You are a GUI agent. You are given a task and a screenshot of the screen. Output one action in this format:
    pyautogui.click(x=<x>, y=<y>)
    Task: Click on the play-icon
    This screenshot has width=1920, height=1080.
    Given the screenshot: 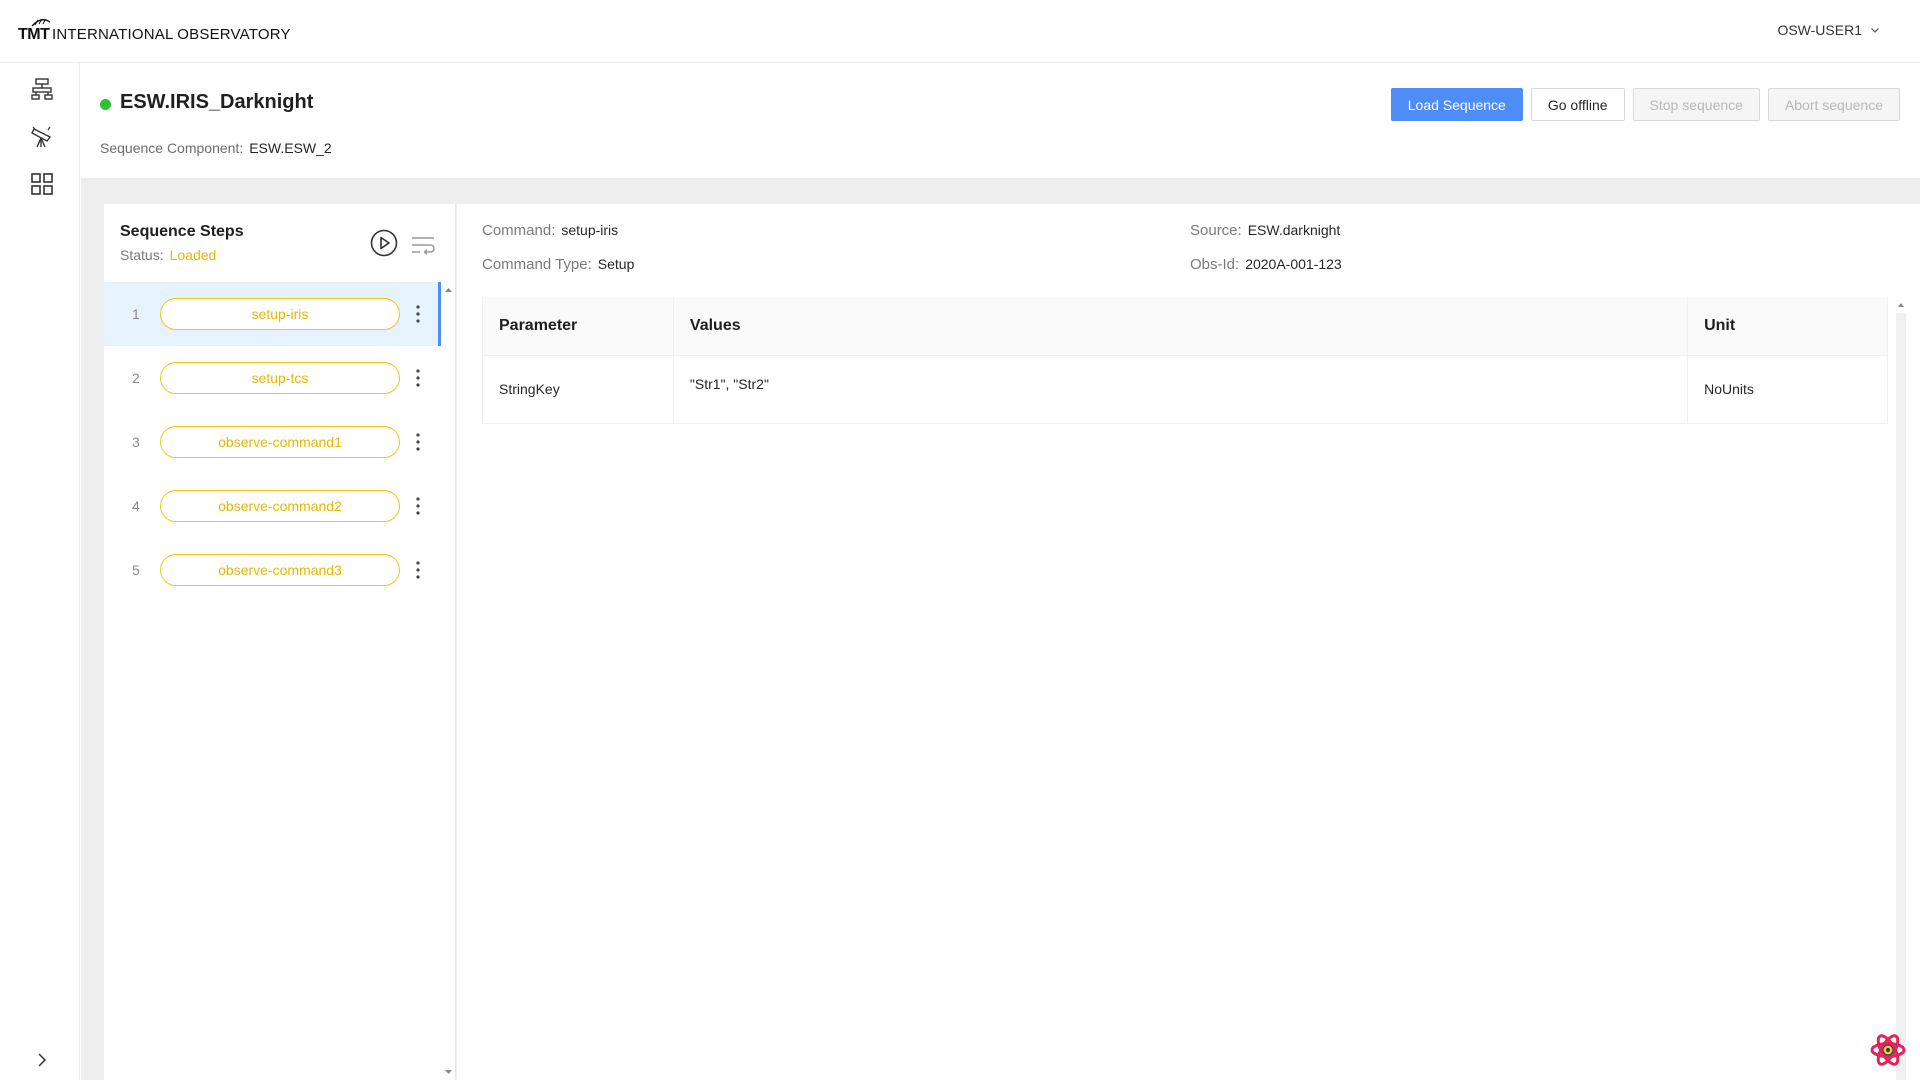 What is the action you would take?
    pyautogui.click(x=384, y=243)
    